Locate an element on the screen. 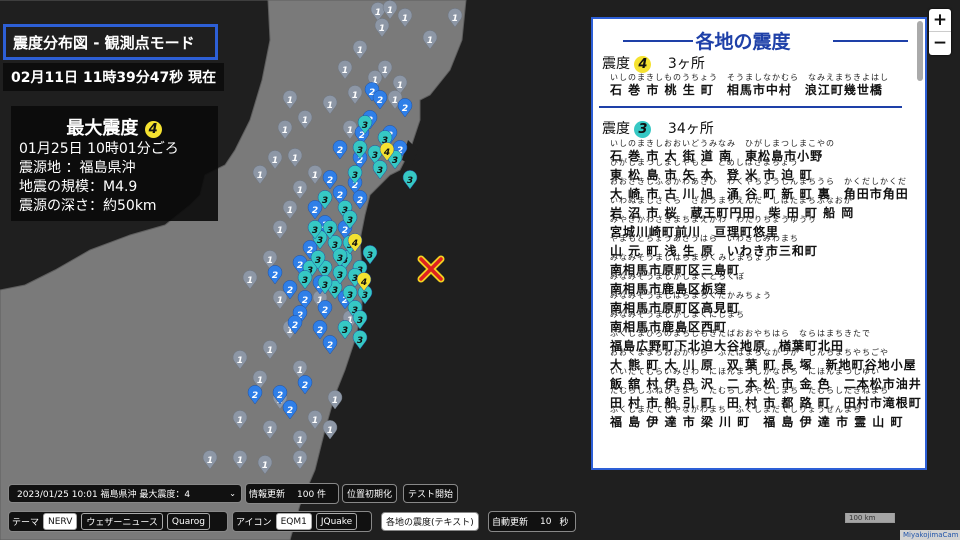 This screenshot has height=540, width=960. theme-nerv: NERV is located at coordinates (60, 521).